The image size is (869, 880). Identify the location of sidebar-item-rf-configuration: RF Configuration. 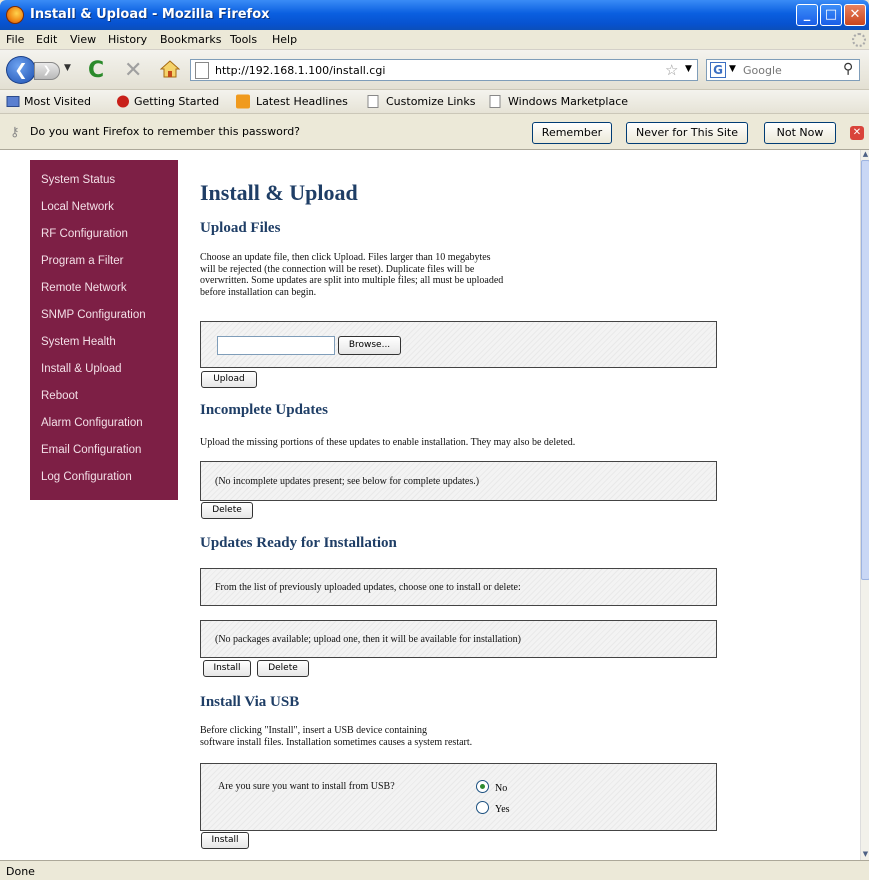
(84, 234).